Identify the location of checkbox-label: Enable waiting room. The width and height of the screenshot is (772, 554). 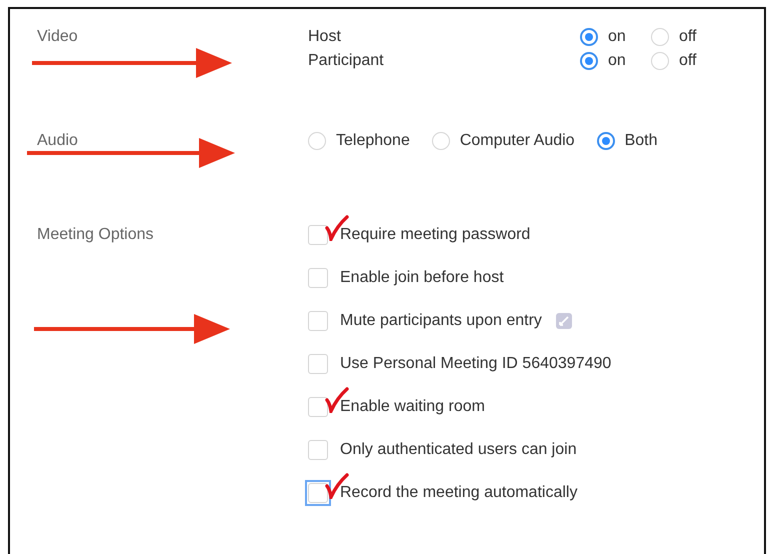
(412, 407).